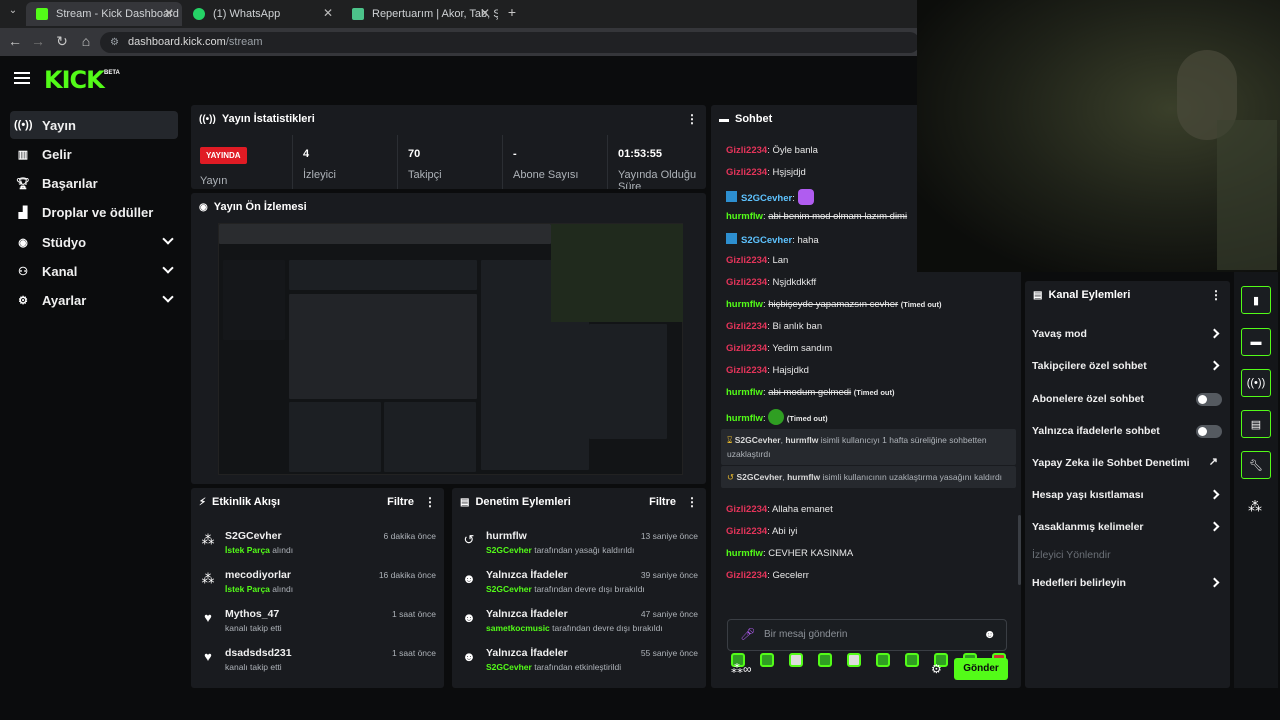  I want to click on home-icon: ⌂, so click(86, 41).